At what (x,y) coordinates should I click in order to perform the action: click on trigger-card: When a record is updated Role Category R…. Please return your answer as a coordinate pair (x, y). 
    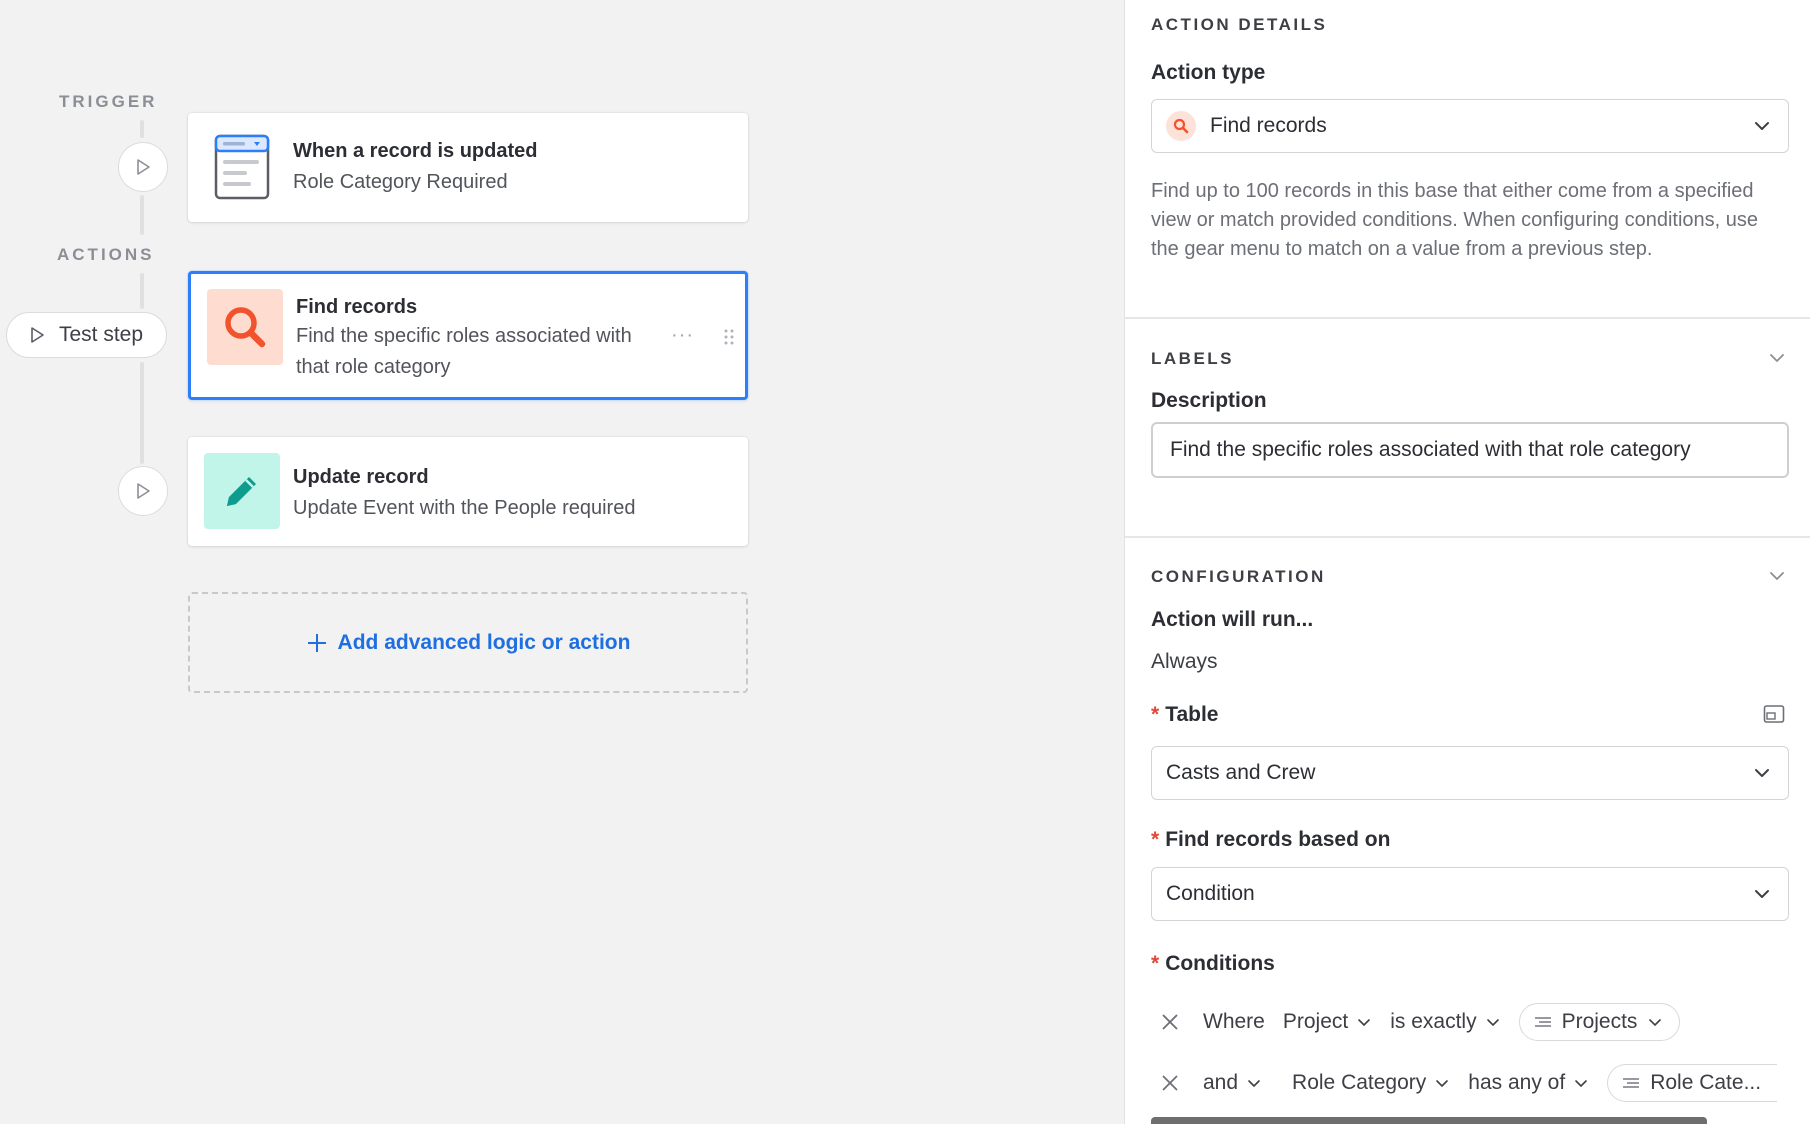
    Looking at the image, I should click on (468, 167).